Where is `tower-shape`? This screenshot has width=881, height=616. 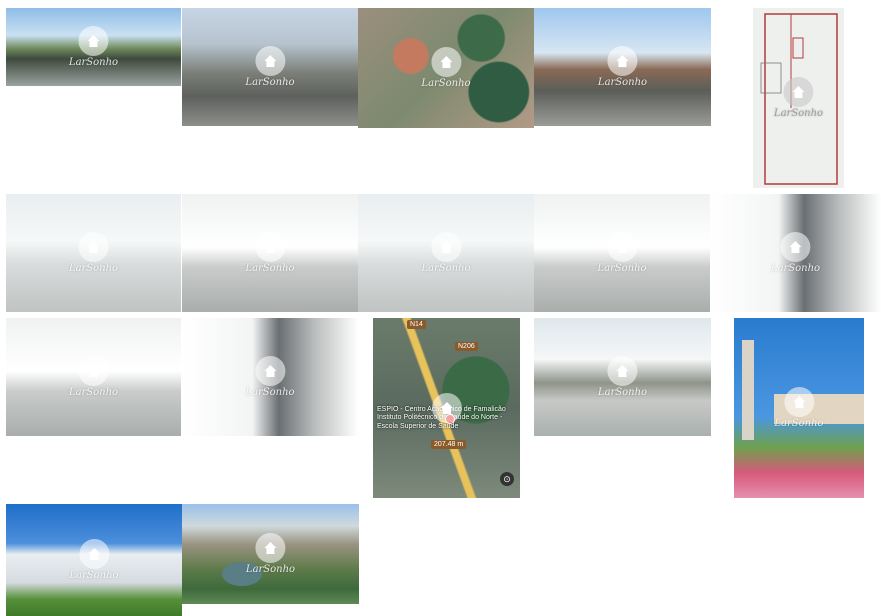
tower-shape is located at coordinates (748, 390).